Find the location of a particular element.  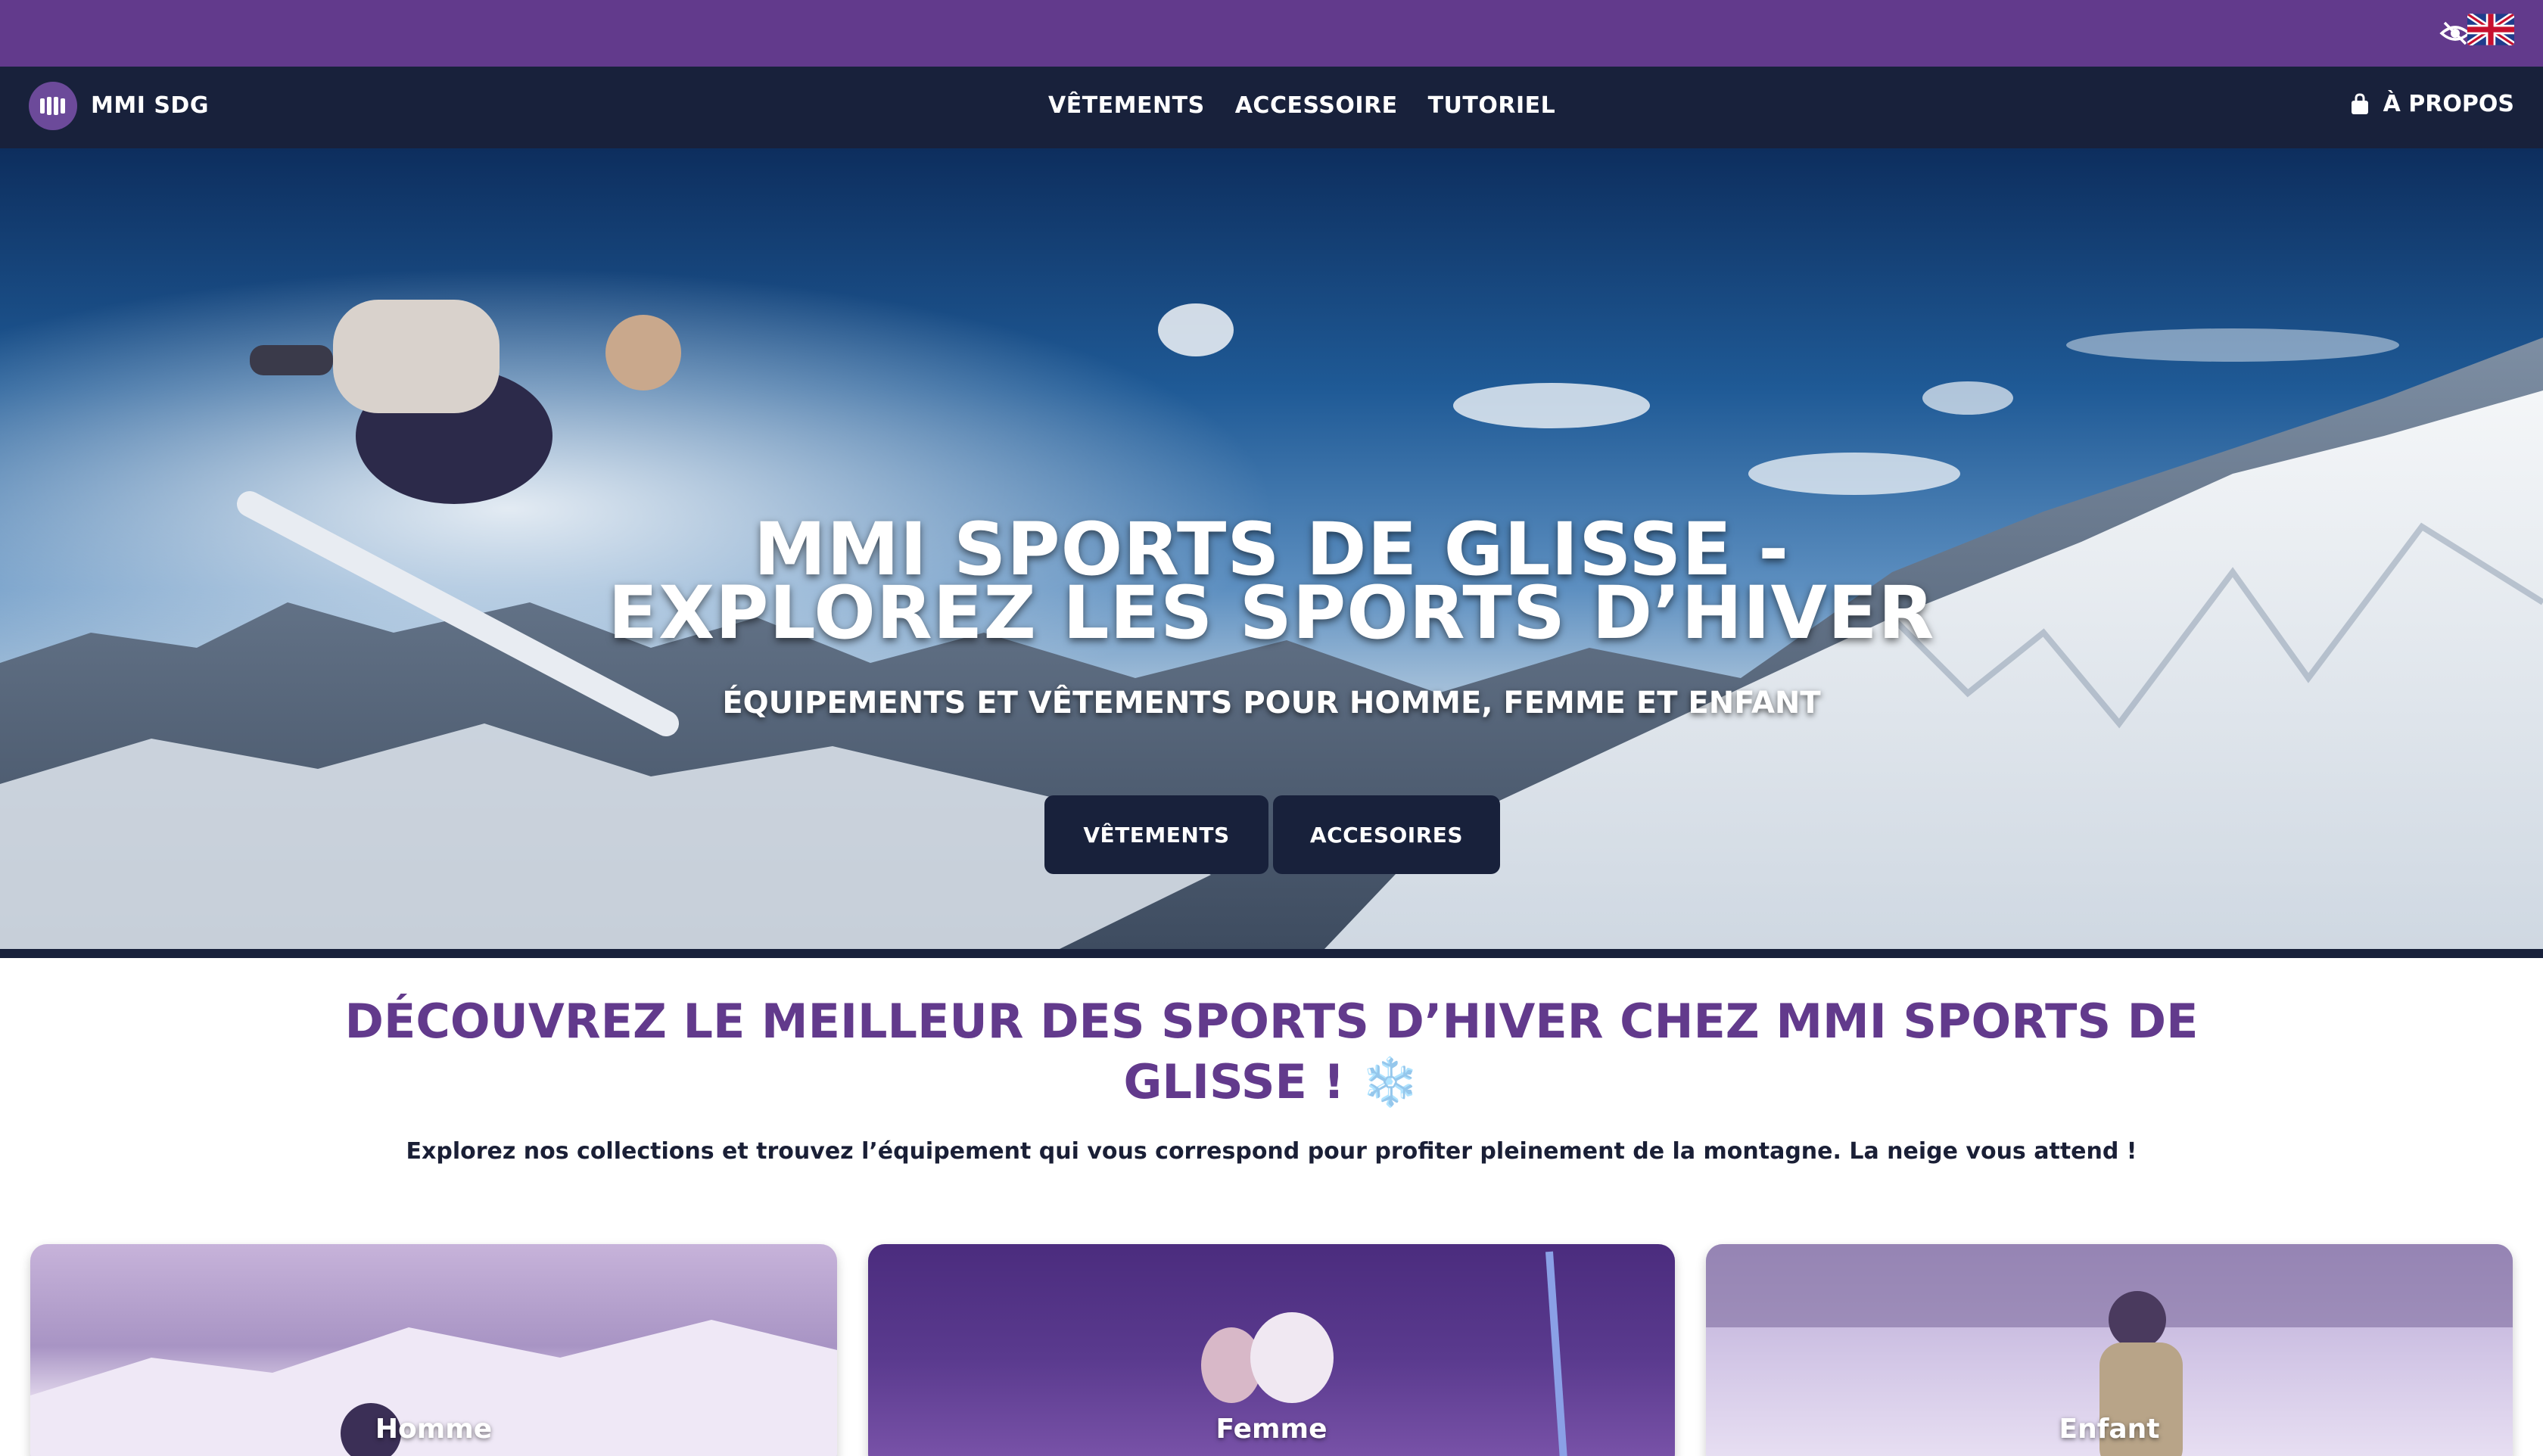

snowflake-icon: ❄️ is located at coordinates (1390, 1081).